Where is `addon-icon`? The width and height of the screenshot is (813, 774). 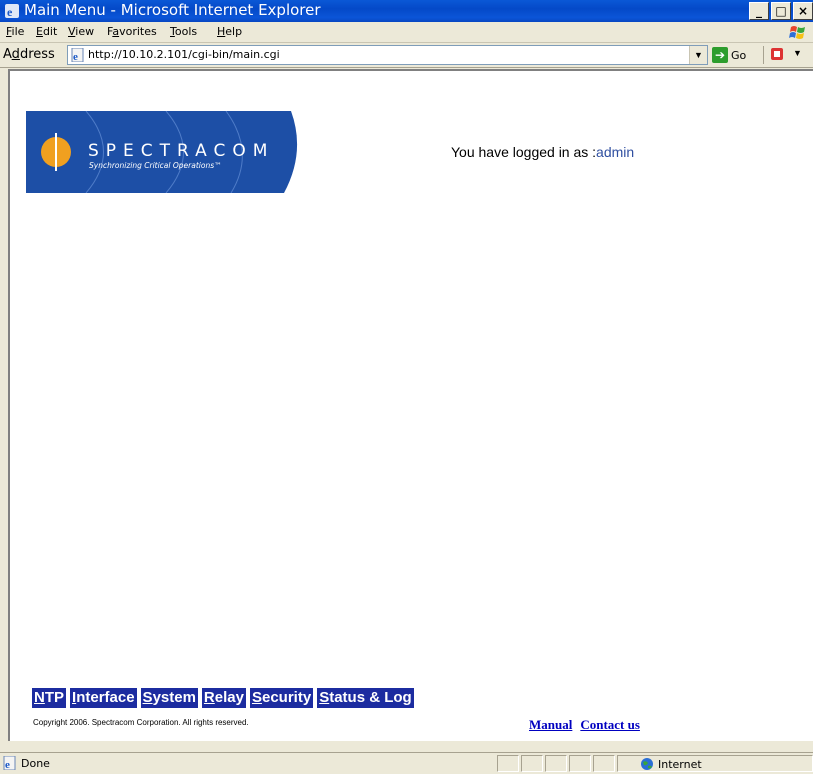 addon-icon is located at coordinates (777, 54).